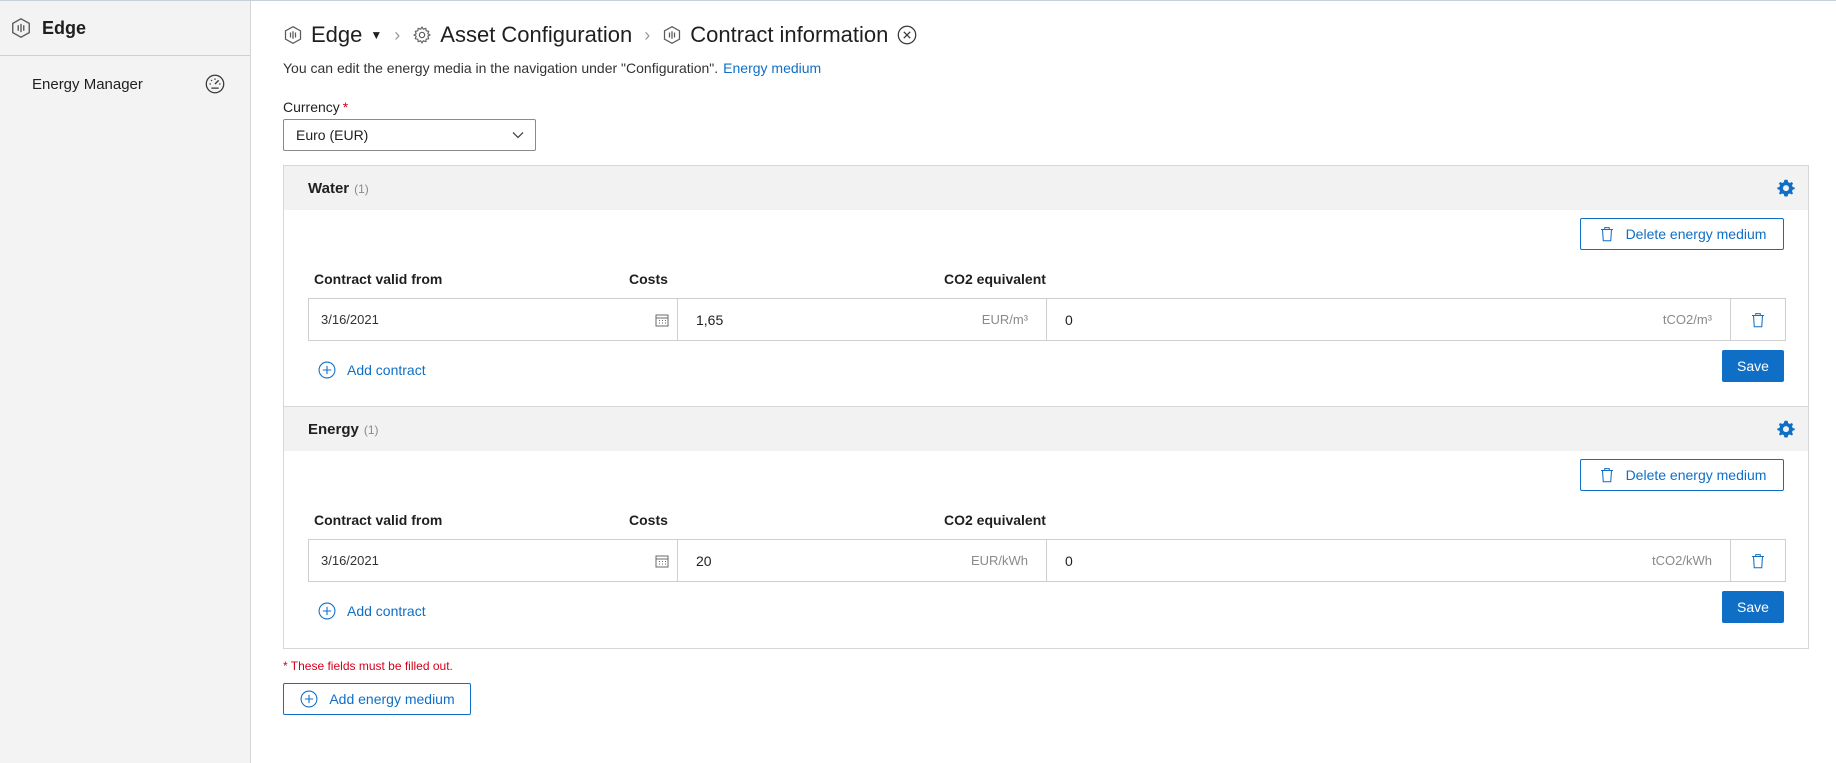 The height and width of the screenshot is (763, 1836). I want to click on costs-value: 1,65, so click(710, 319).